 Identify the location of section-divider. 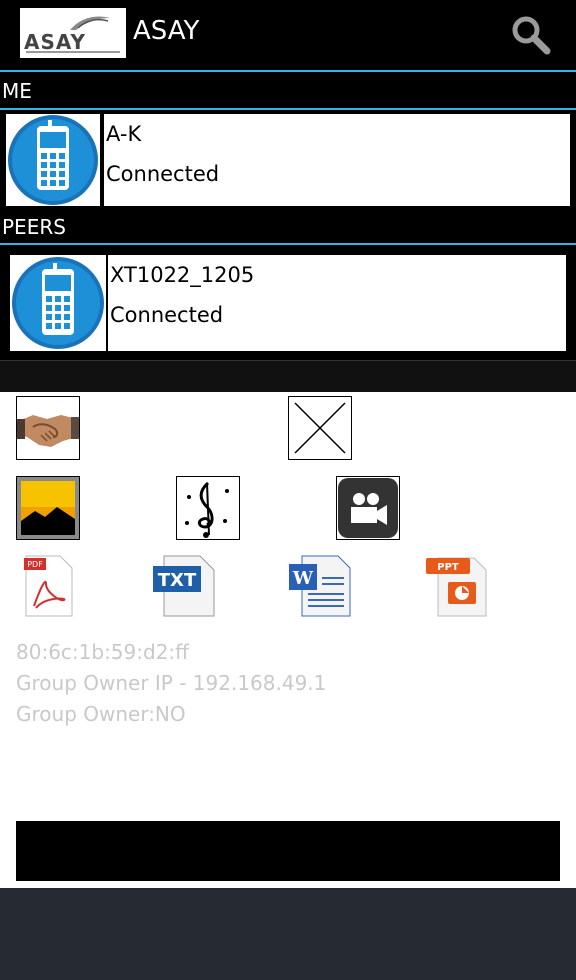
(288, 71).